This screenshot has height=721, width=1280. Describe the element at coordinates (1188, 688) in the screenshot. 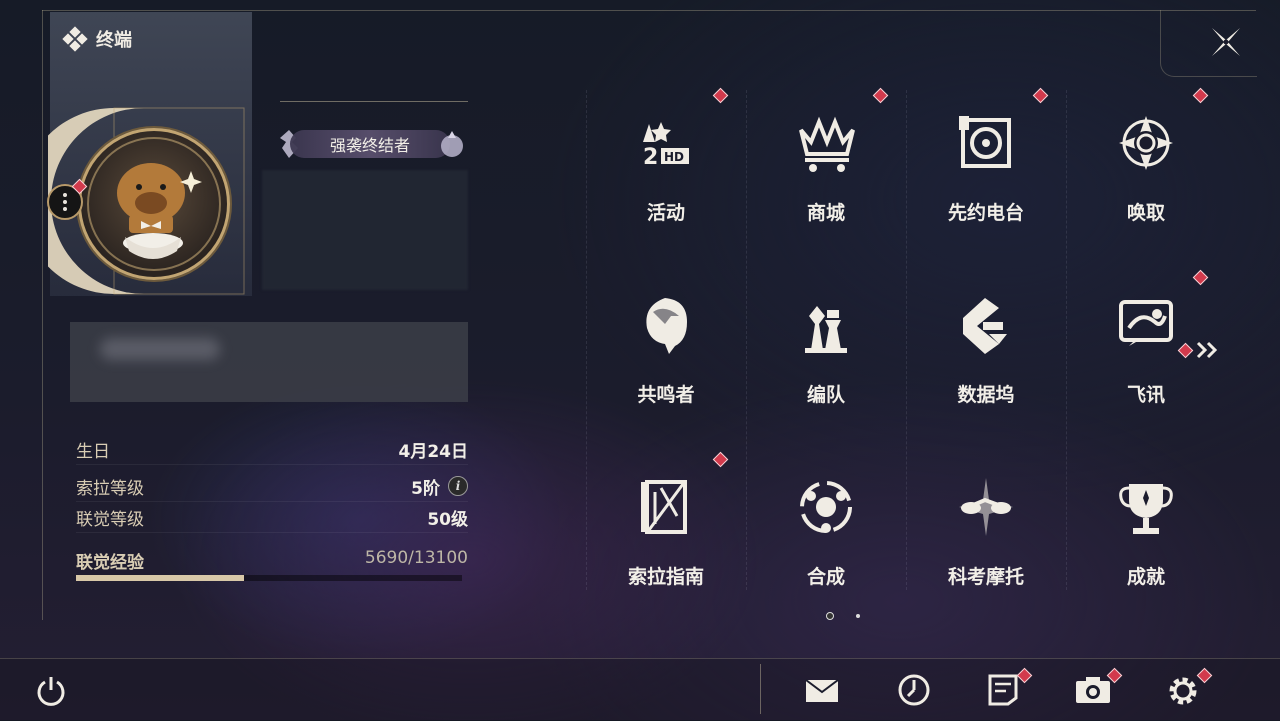

I see `settings-button` at that location.